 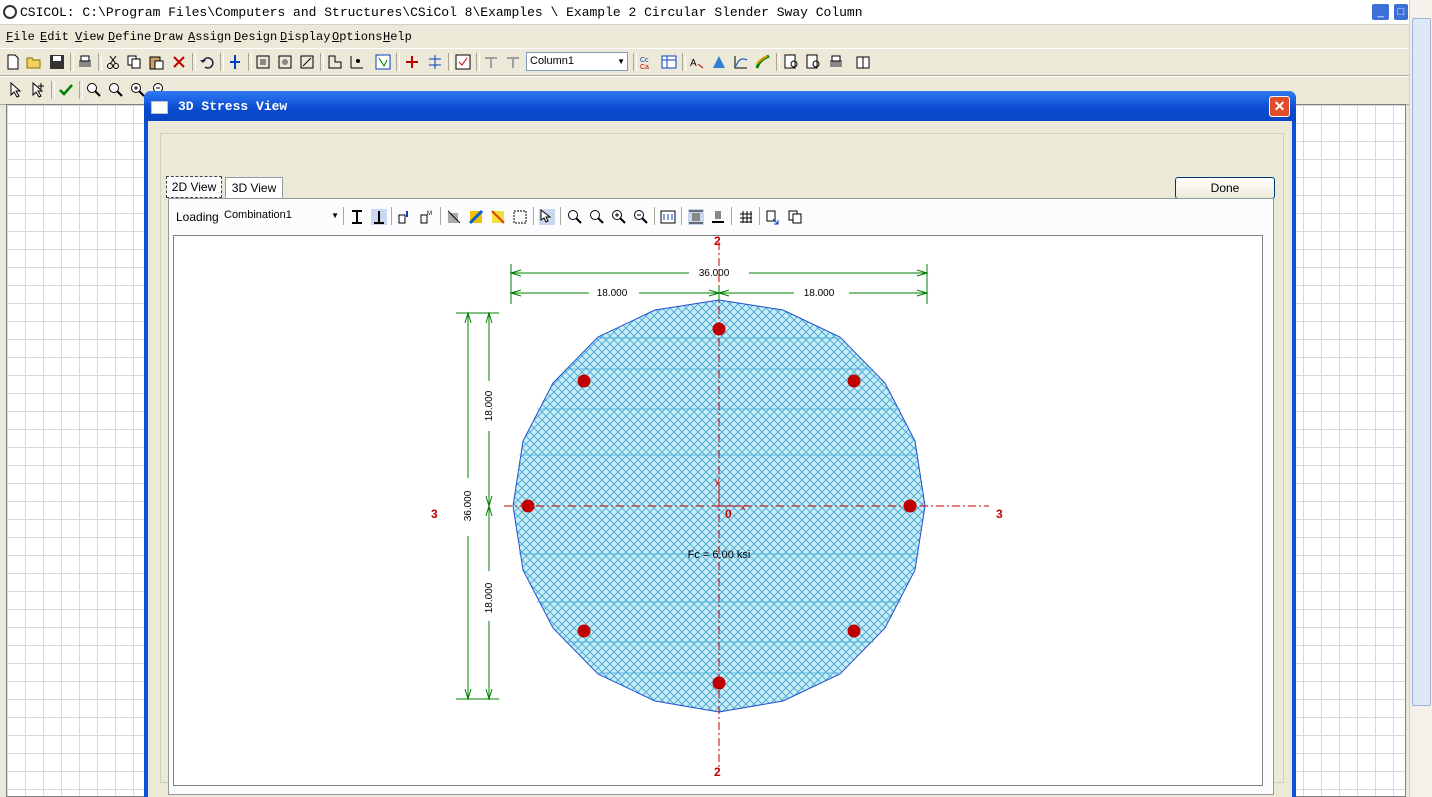 What do you see at coordinates (513, 62) in the screenshot?
I see `disabled-tool-2-icon` at bounding box center [513, 62].